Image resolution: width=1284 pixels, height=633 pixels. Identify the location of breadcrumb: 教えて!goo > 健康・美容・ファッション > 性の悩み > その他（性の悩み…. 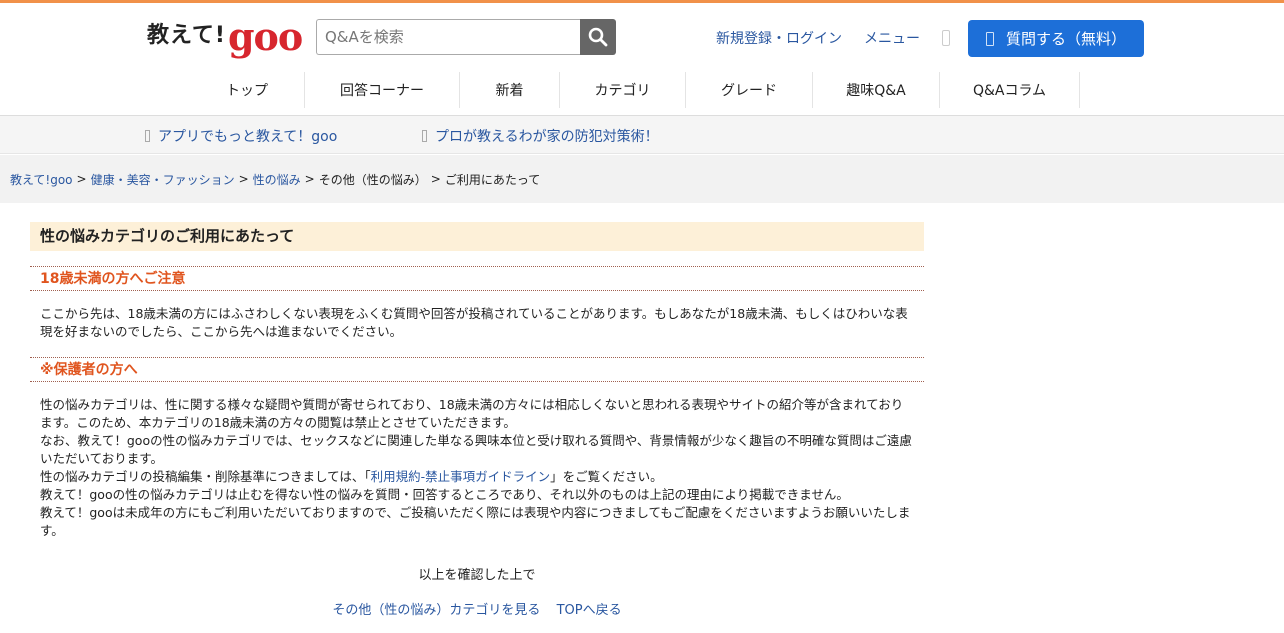
(642, 179).